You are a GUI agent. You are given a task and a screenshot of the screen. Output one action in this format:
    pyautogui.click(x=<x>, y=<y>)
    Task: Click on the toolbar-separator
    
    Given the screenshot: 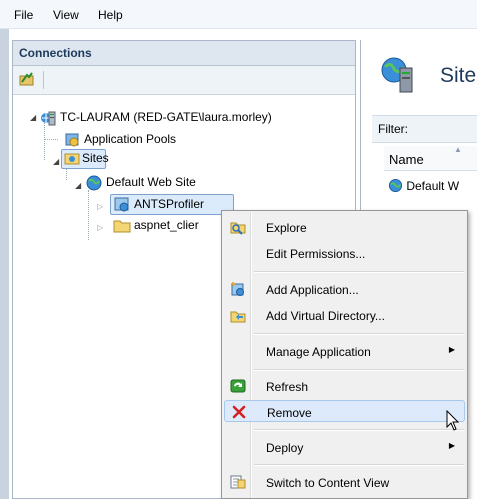 What is the action you would take?
    pyautogui.click(x=43, y=80)
    